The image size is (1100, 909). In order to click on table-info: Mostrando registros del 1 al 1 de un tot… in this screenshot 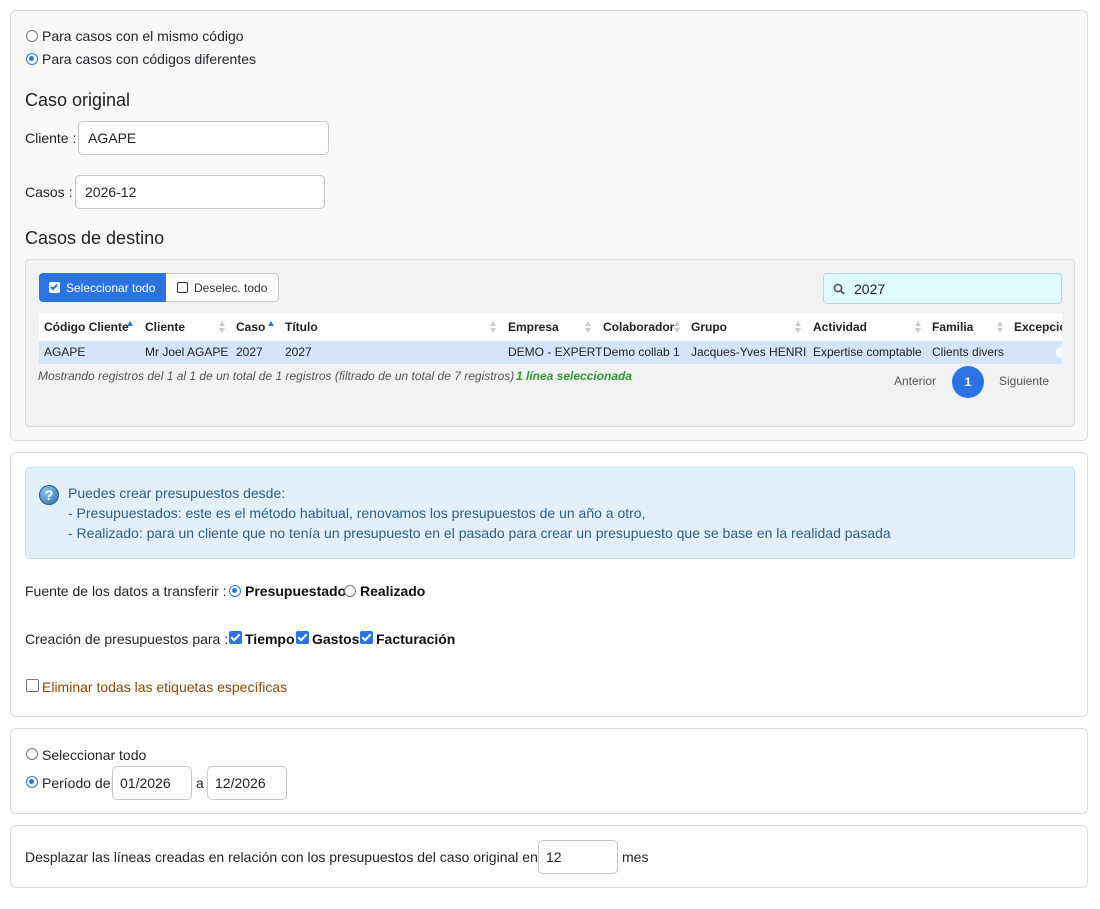, I will do `click(276, 376)`.